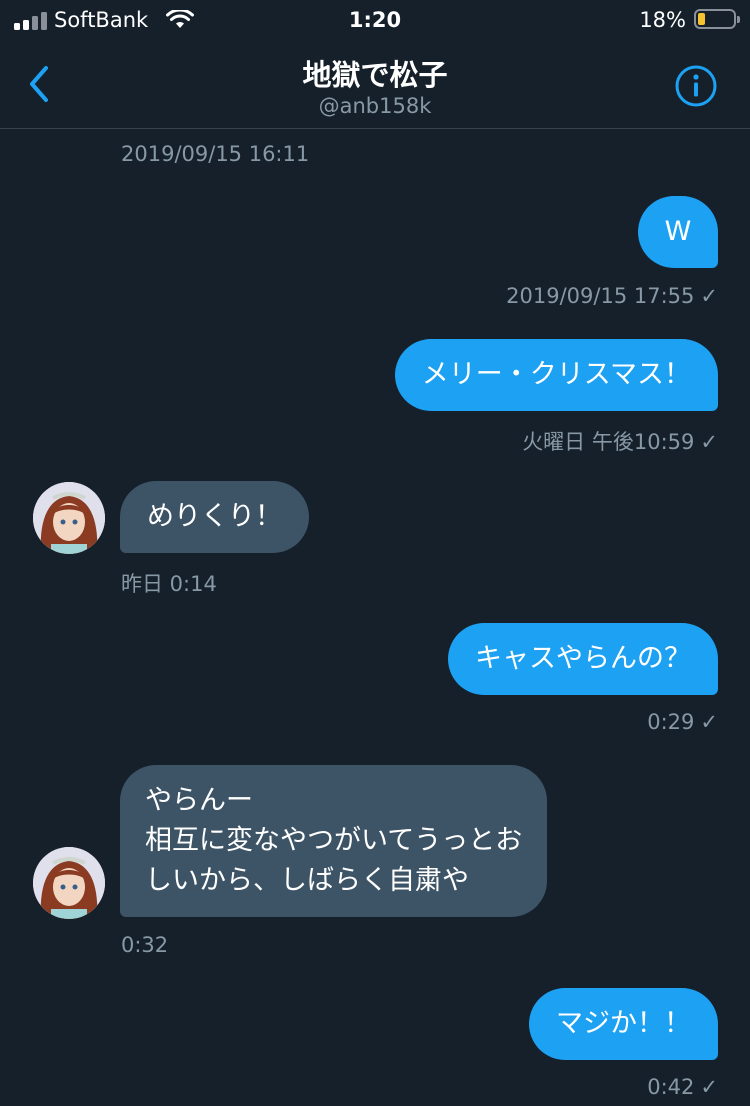  I want to click on message-bubble-incoming: やらんー 相互に変なやつがいてうっとお しいから、しばらく自粛や, so click(334, 841).